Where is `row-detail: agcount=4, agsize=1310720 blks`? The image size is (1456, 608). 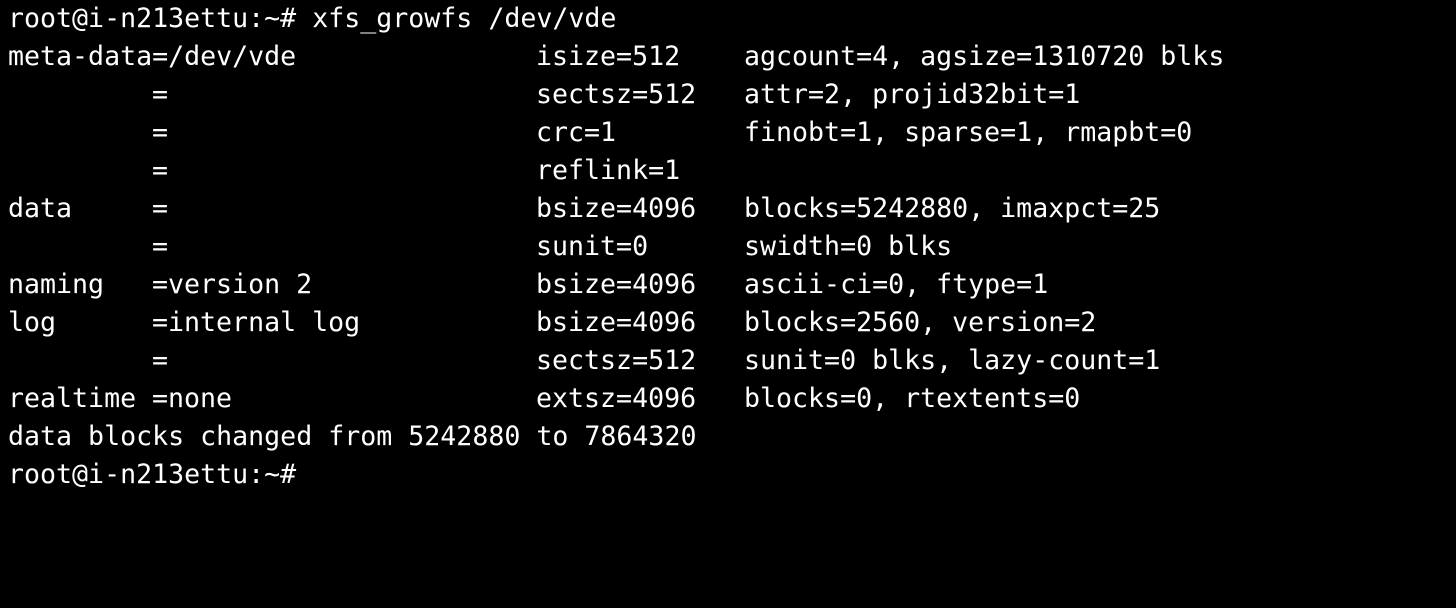
row-detail: agcount=4, agsize=1310720 blks is located at coordinates (984, 56).